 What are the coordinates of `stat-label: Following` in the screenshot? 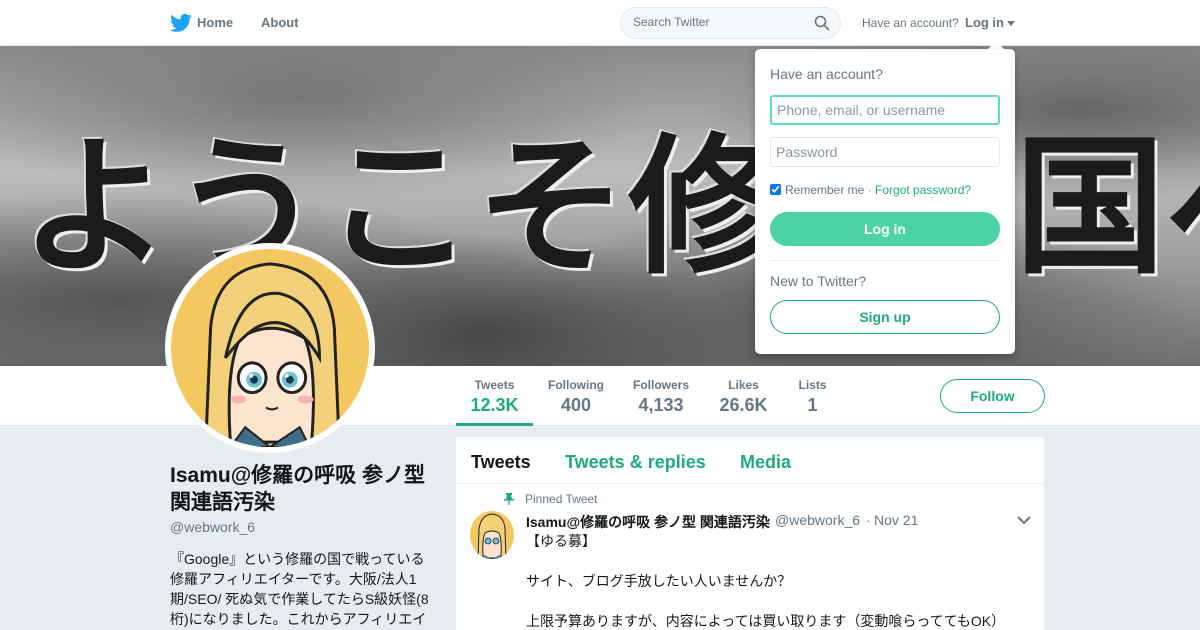 It's located at (576, 385).